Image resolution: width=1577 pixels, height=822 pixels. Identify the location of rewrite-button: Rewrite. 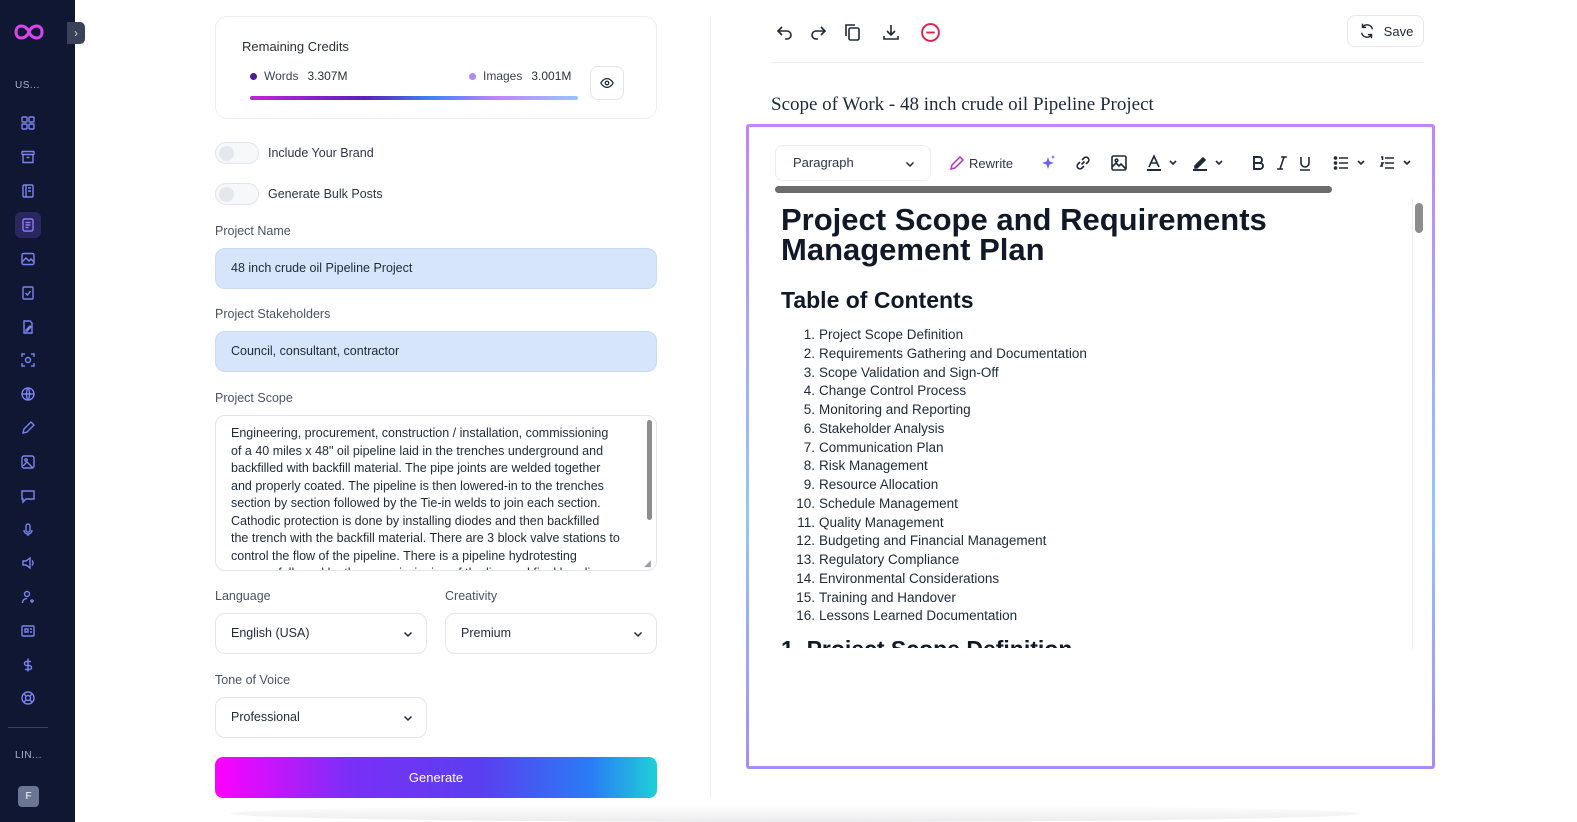
(981, 163).